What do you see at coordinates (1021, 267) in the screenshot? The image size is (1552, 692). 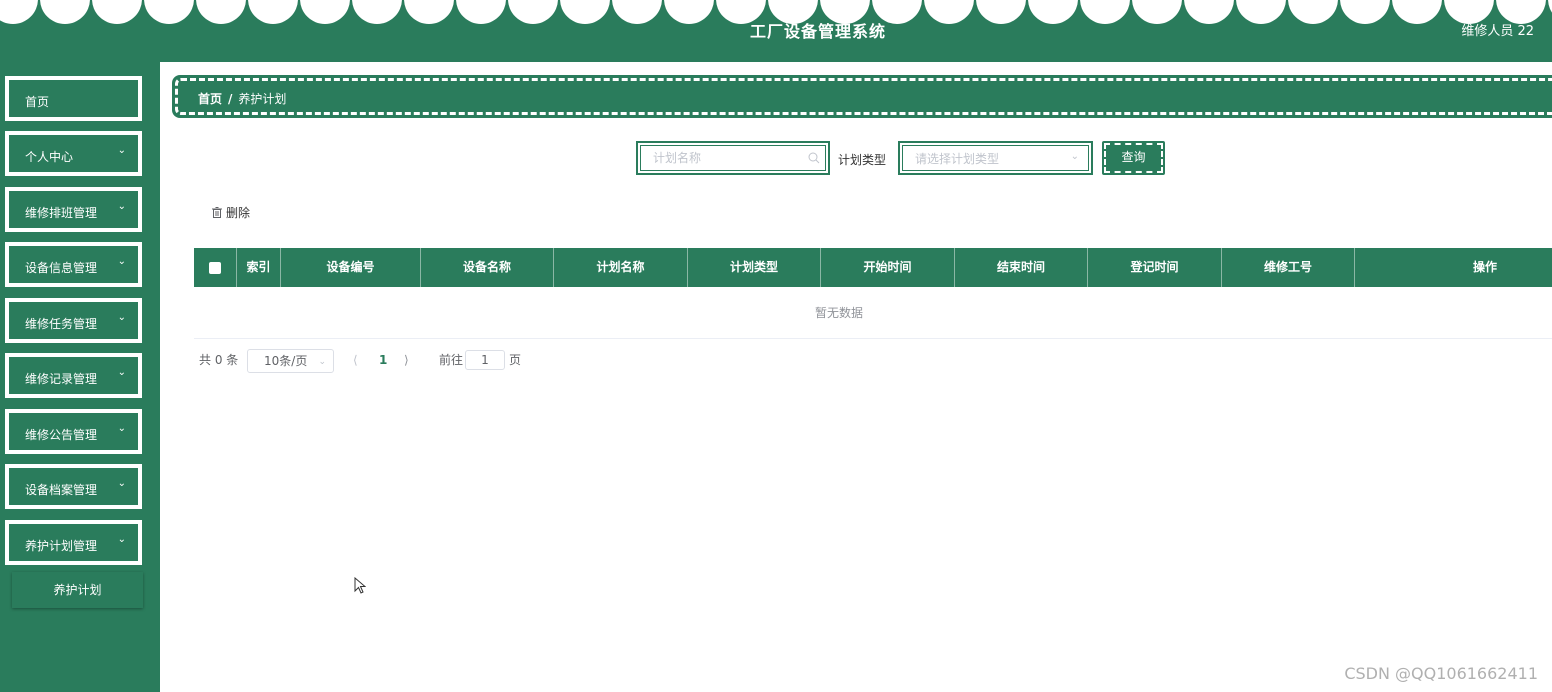 I see `column-header: 结束时间` at bounding box center [1021, 267].